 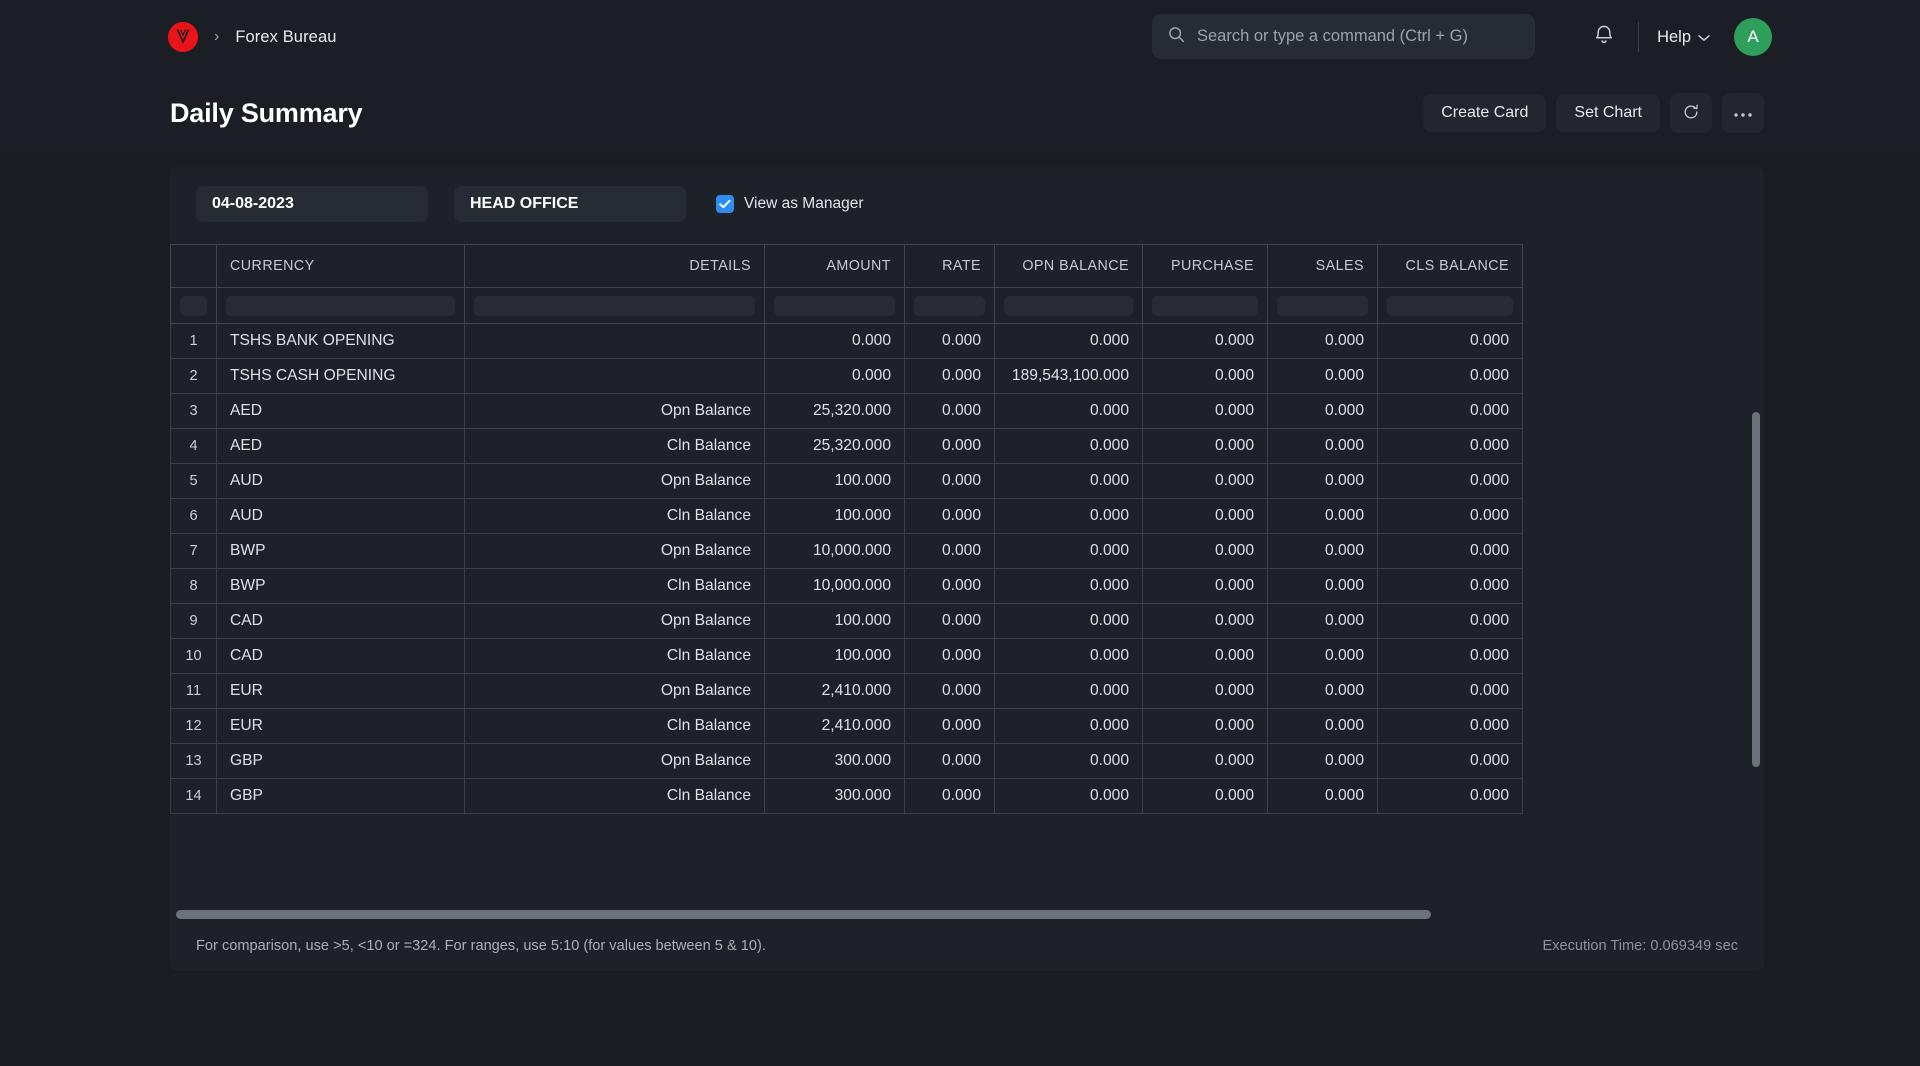 I want to click on cell-amount: 300.000, so click(x=834, y=796).